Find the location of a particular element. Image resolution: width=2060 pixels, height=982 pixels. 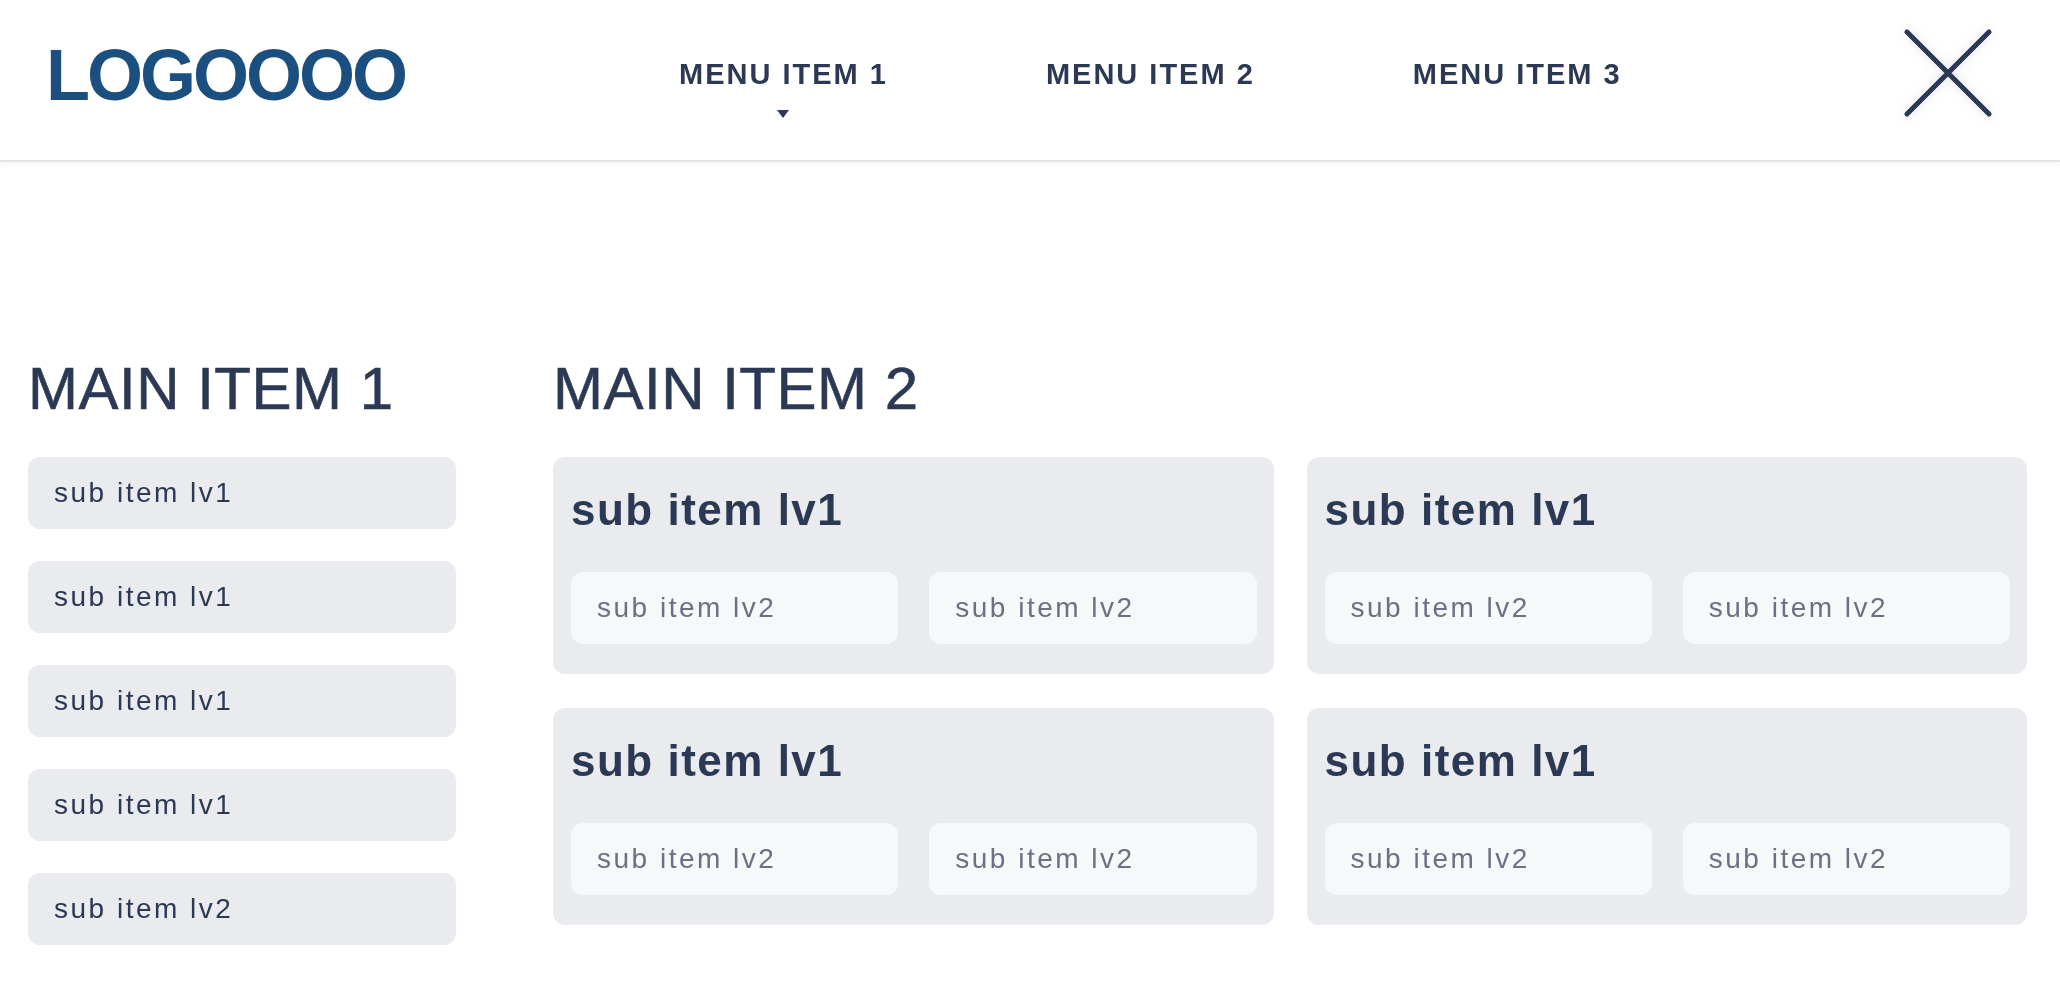

logo: LOGOOOO is located at coordinates (225, 75).